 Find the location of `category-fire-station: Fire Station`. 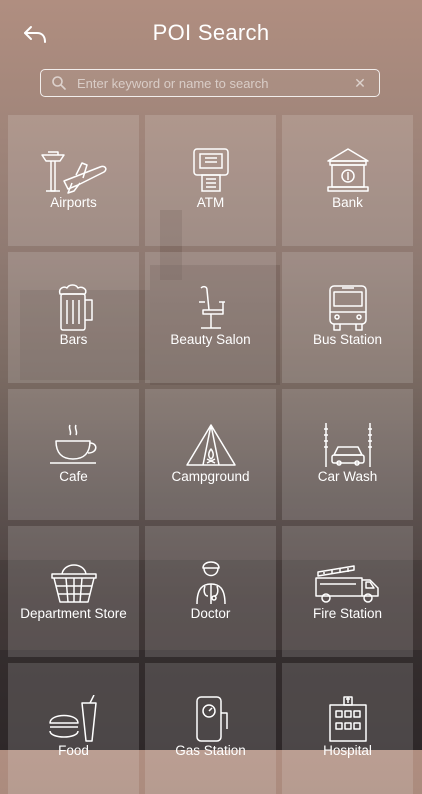

category-fire-station: Fire Station is located at coordinates (347, 591).